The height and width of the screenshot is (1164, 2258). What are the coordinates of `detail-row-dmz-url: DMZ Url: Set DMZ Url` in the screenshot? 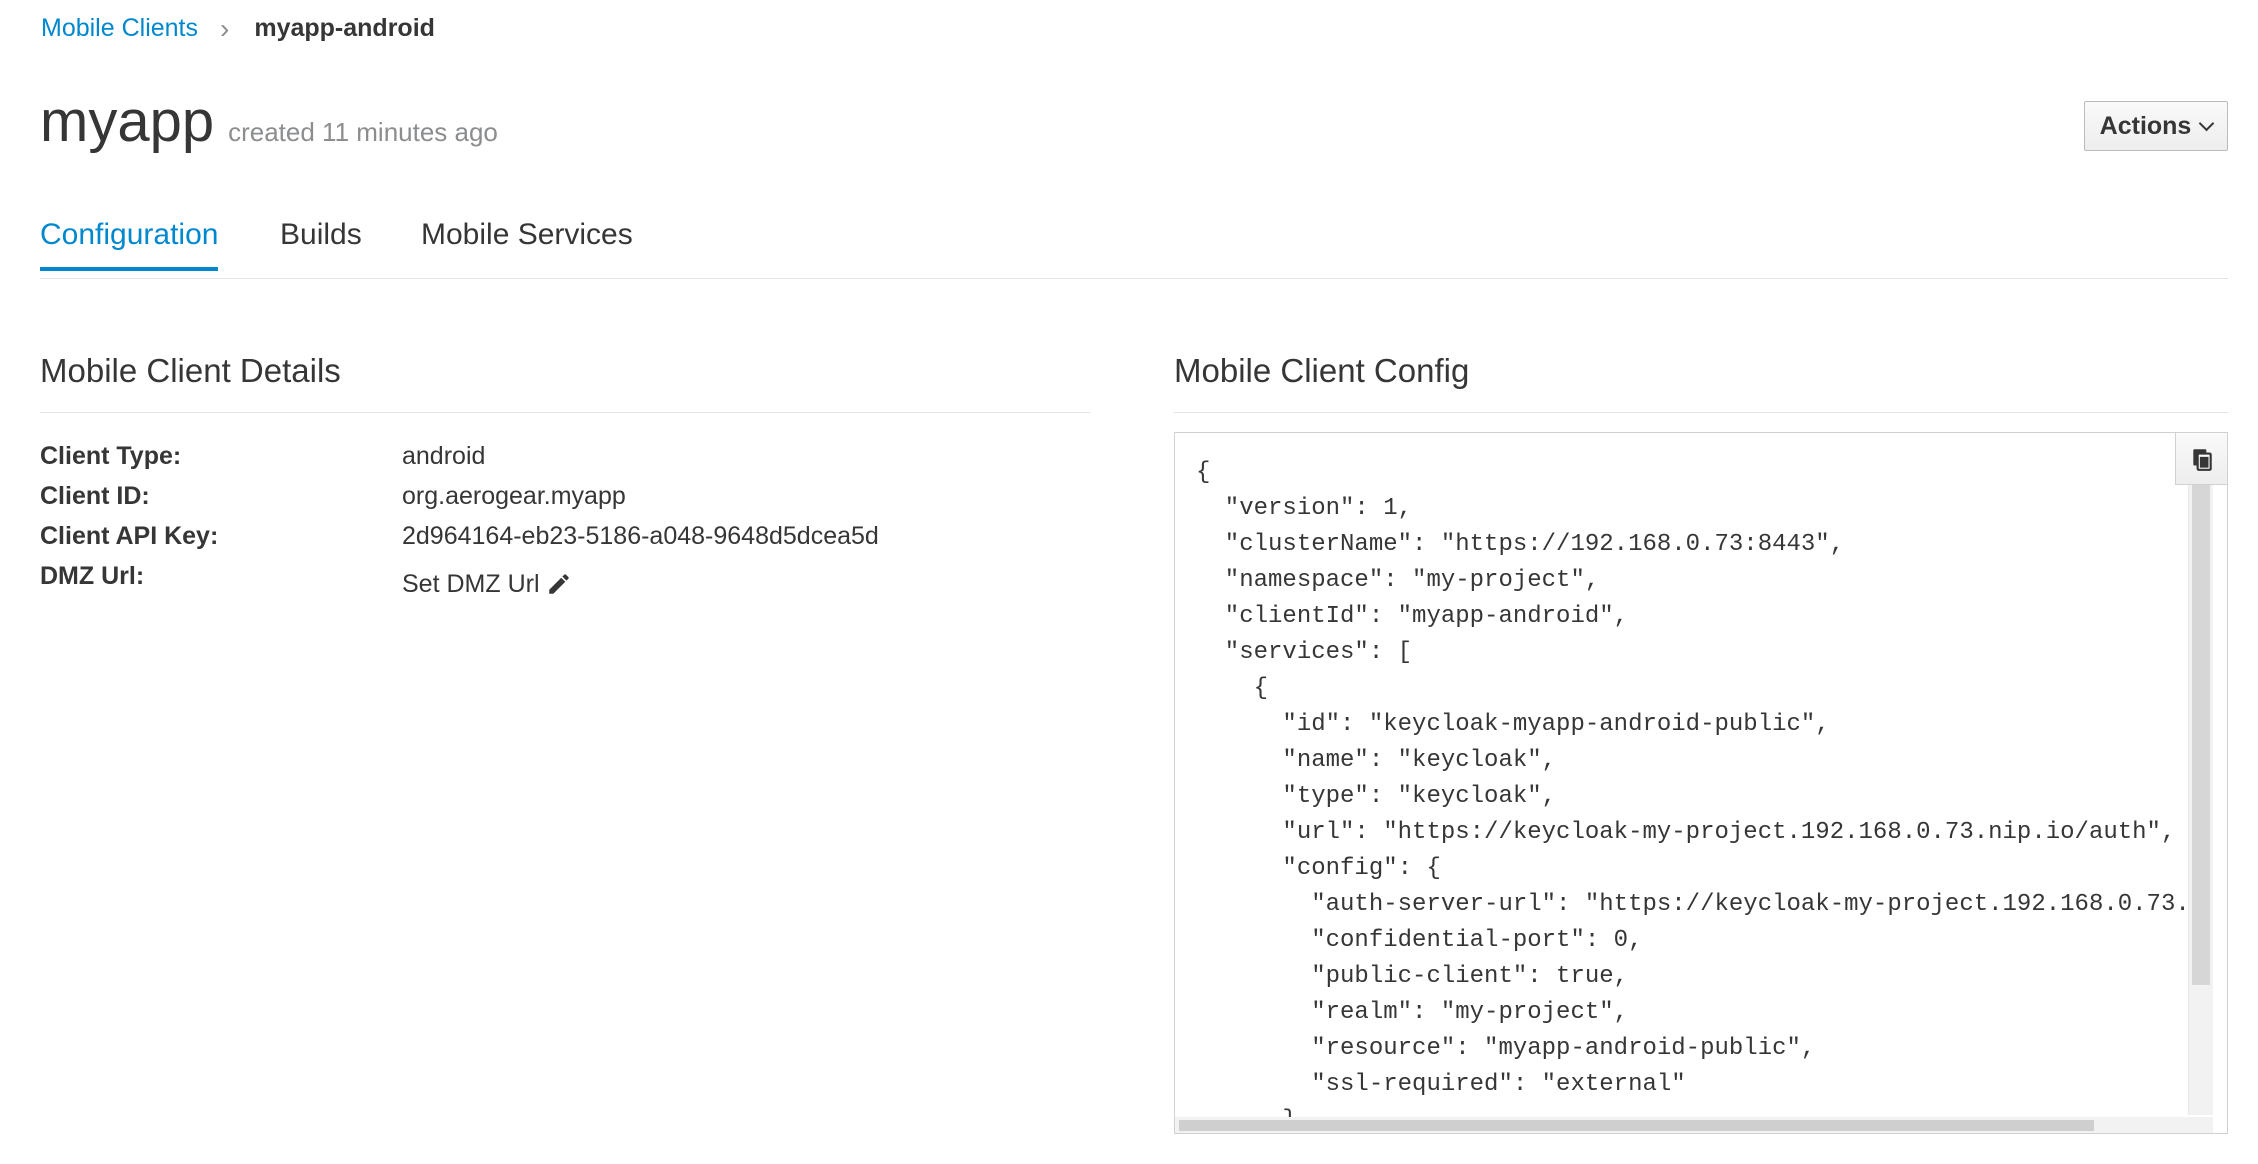 It's located at (565, 577).